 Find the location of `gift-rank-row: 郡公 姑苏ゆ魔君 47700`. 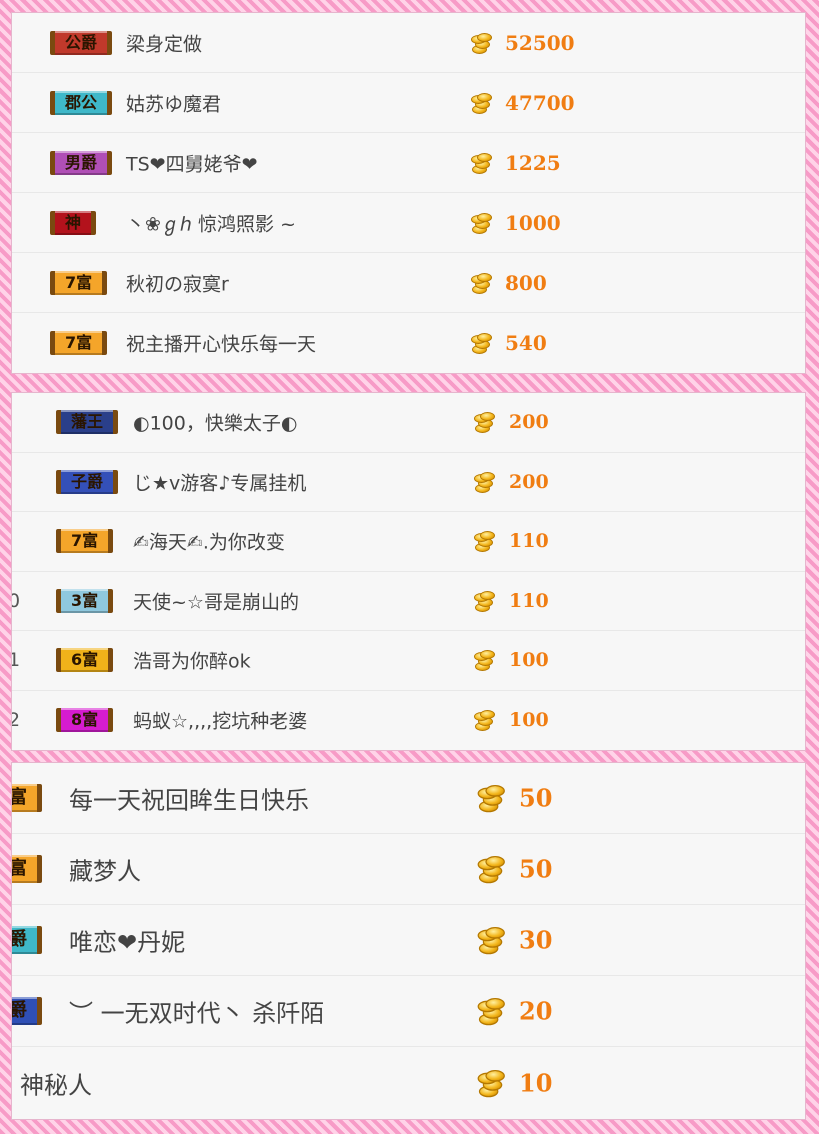

gift-rank-row: 郡公 姑苏ゆ魔君 47700 is located at coordinates (408, 103).